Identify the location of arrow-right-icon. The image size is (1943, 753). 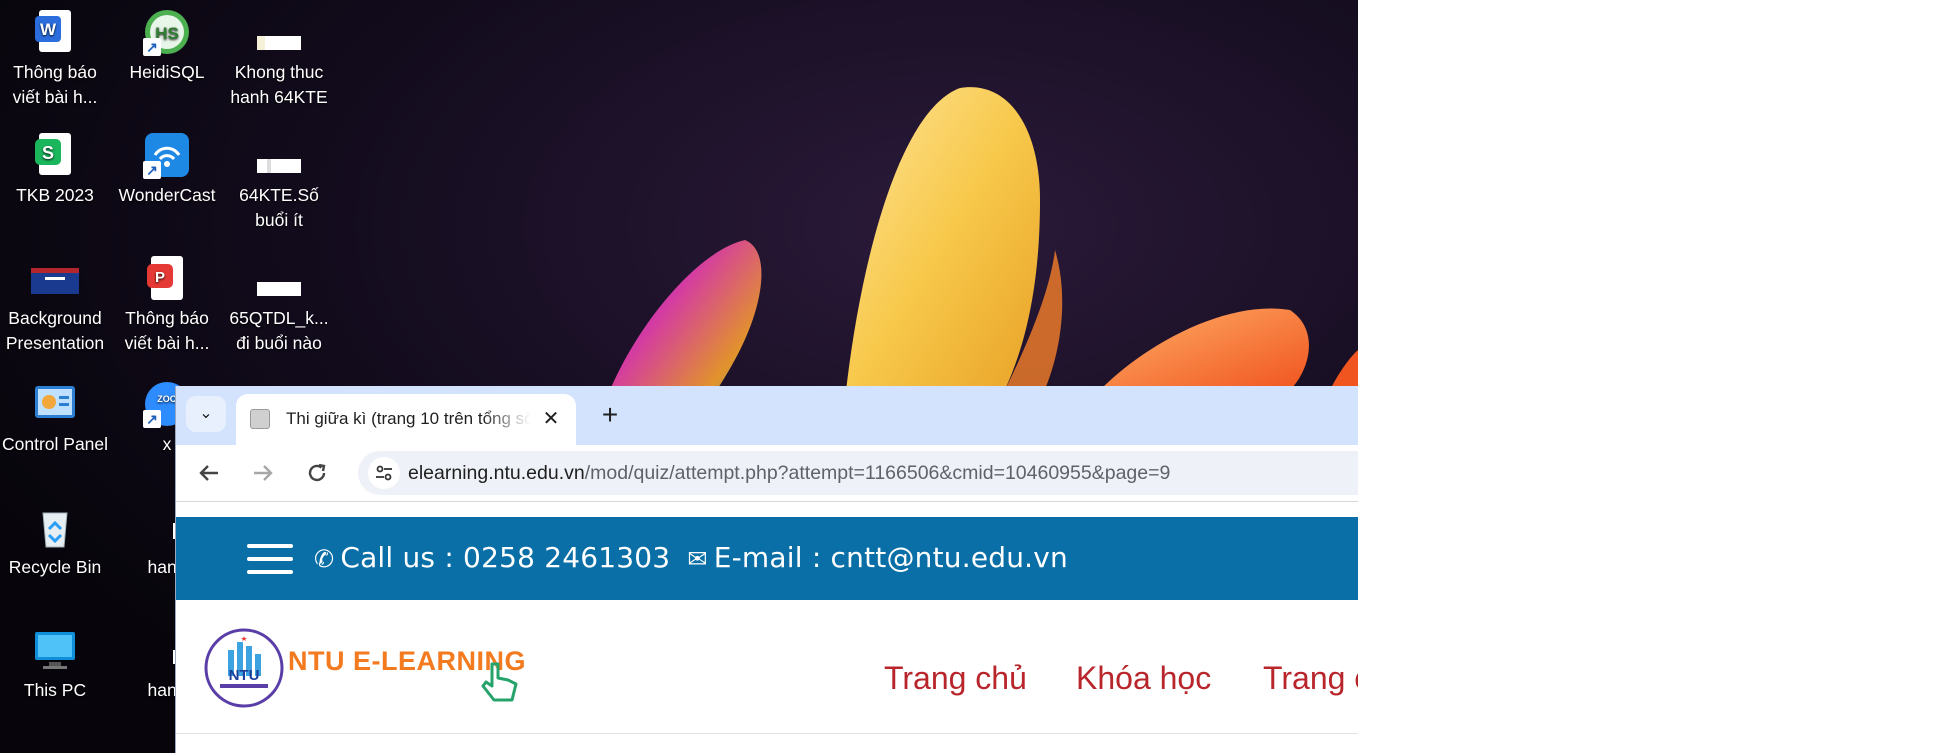
(263, 473).